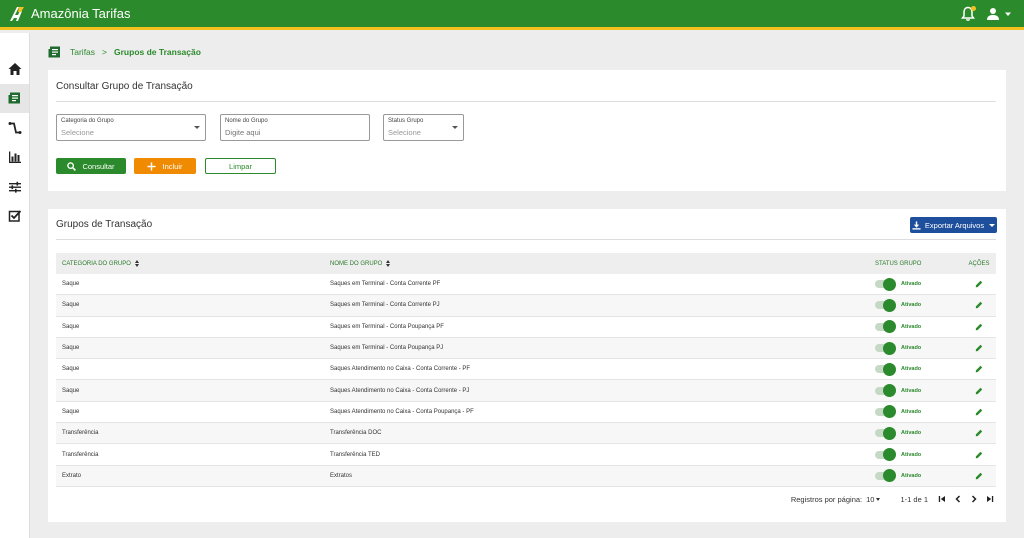  Describe the element at coordinates (979, 263) in the screenshot. I see `column-header-label: AÇÕES` at that location.